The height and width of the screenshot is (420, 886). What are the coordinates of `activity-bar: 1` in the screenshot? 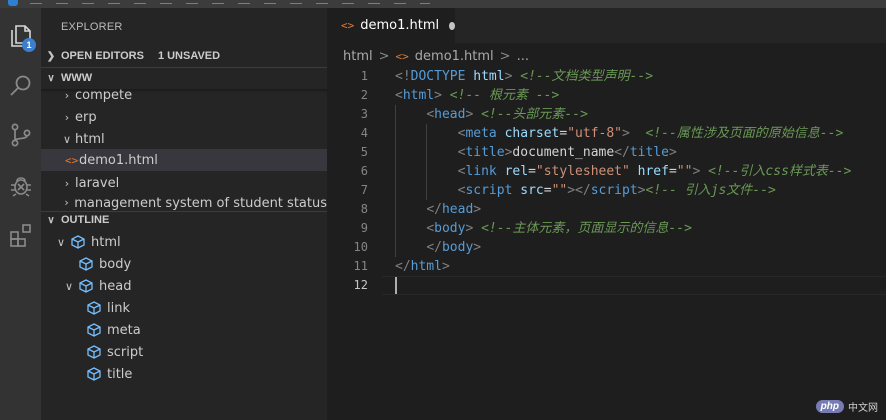 It's located at (20, 214).